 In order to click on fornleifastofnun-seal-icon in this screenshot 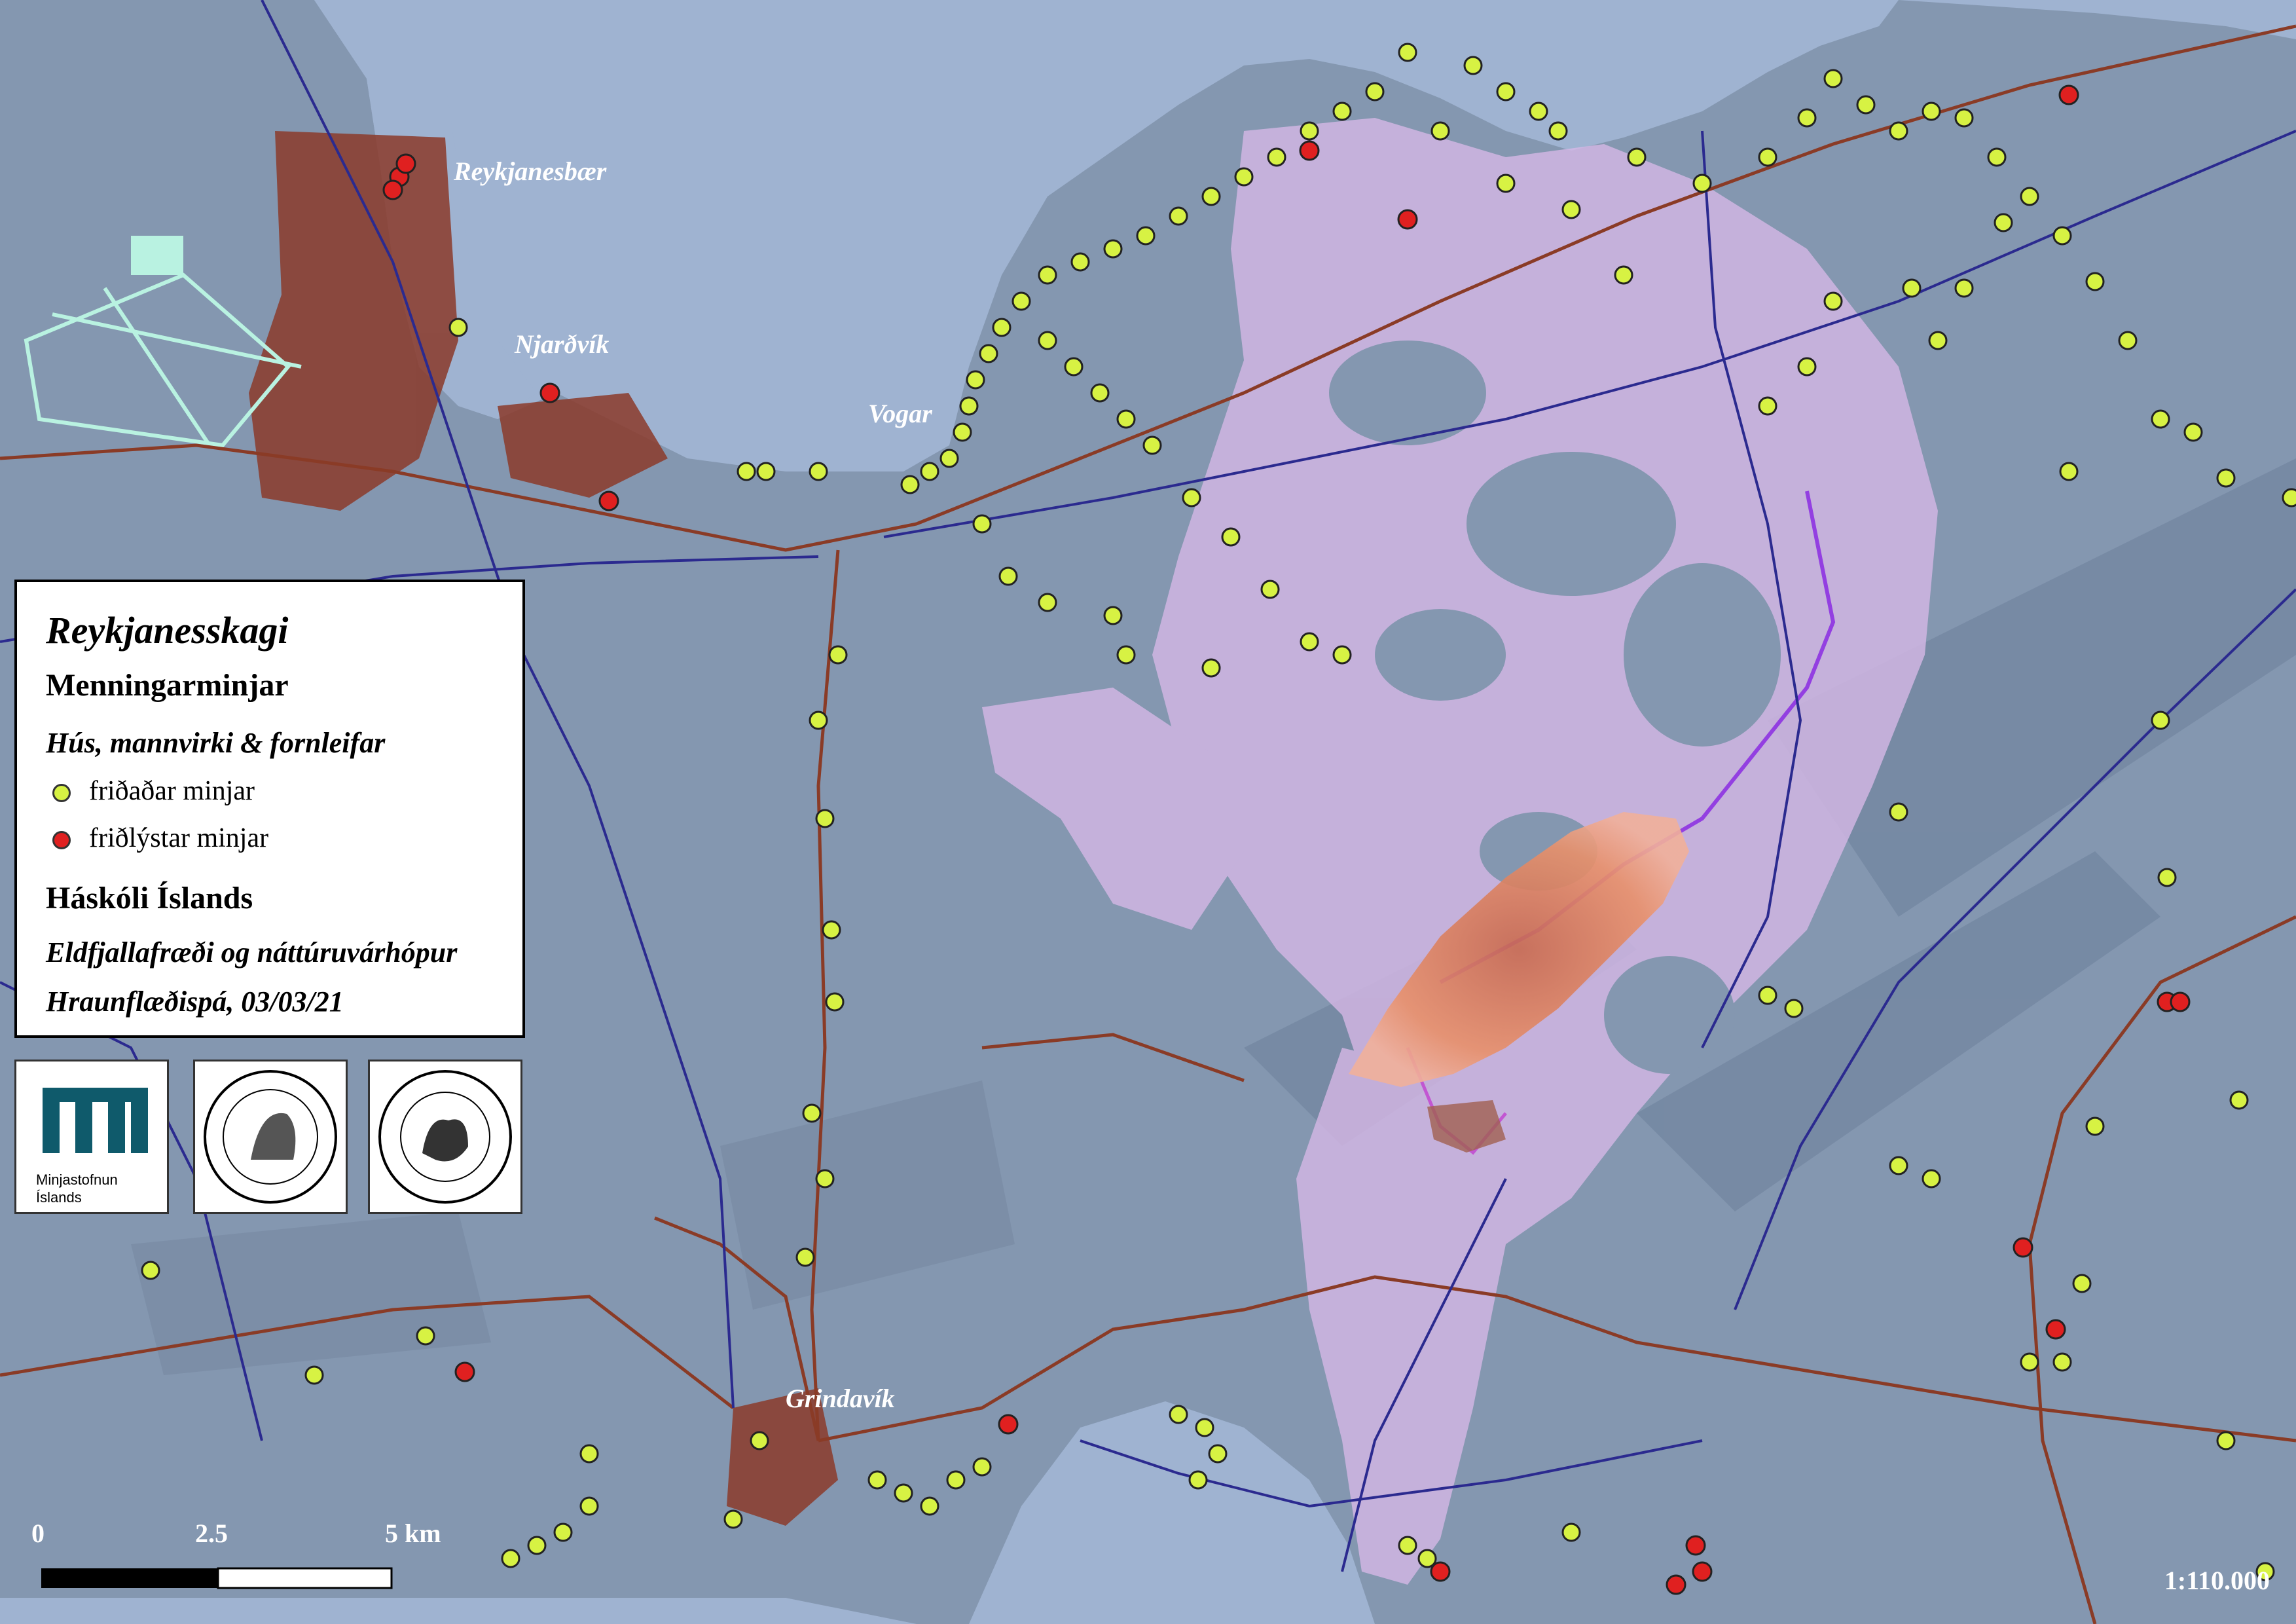, I will do `click(445, 1137)`.